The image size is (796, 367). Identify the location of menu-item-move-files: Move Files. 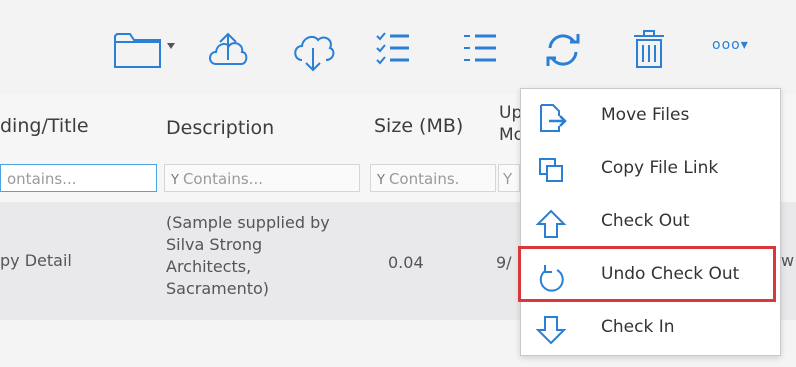
(650, 117).